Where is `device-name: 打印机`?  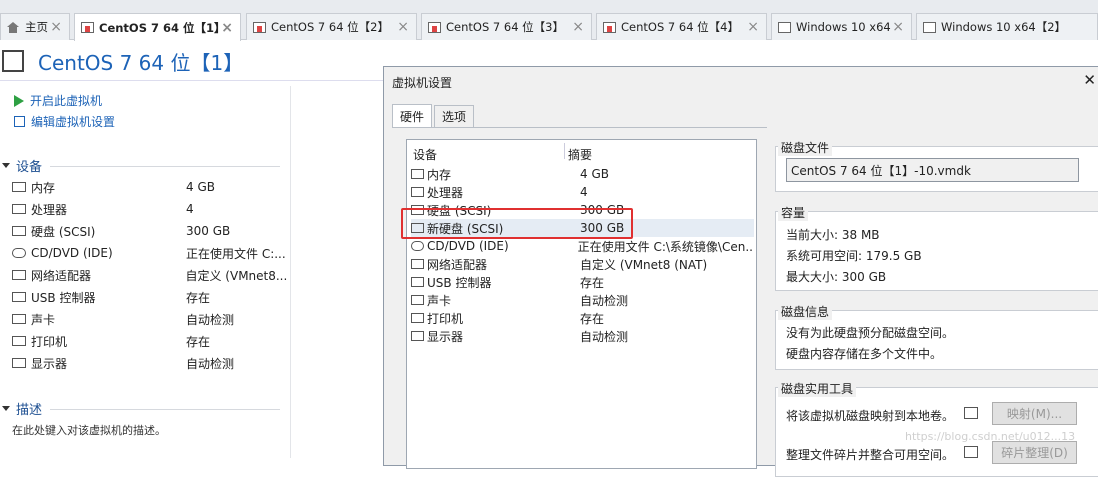
device-name: 打印机 is located at coordinates (49, 341).